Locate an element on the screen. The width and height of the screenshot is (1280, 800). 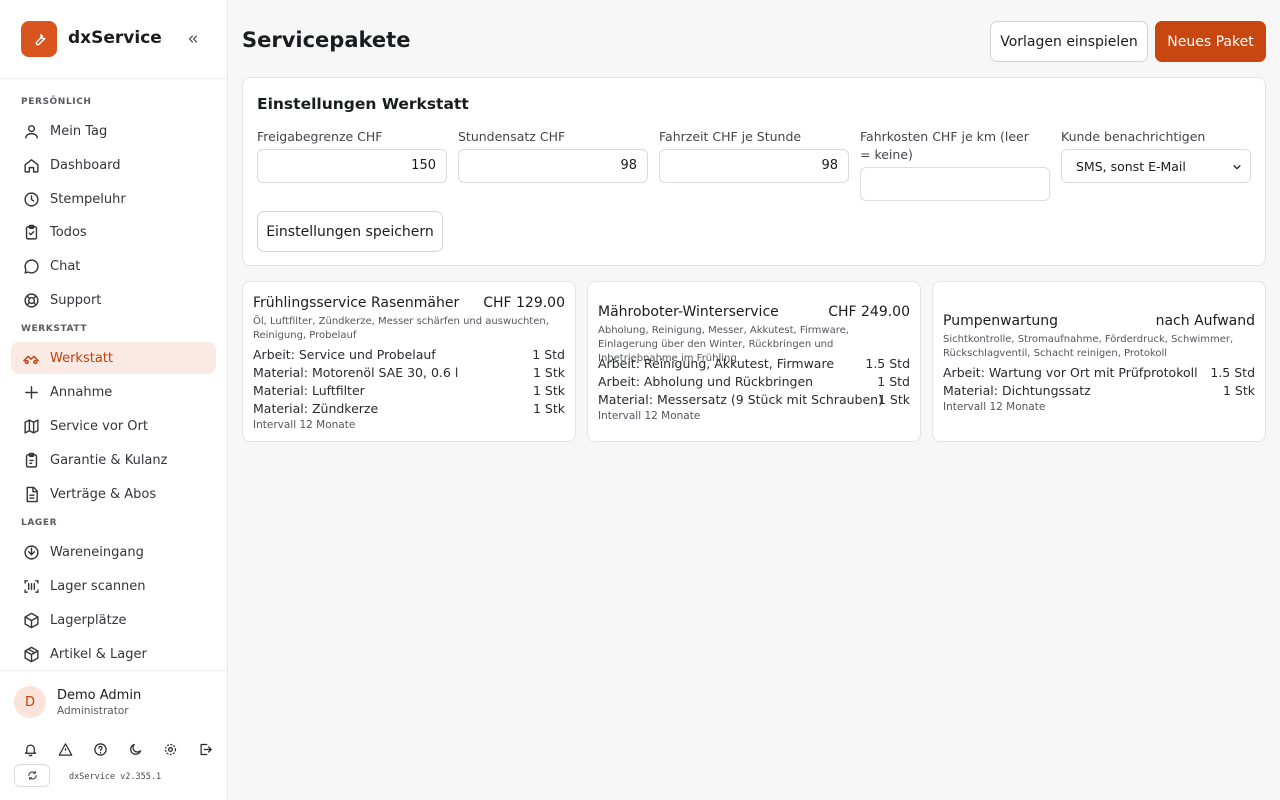
download-icon is located at coordinates (31, 552).